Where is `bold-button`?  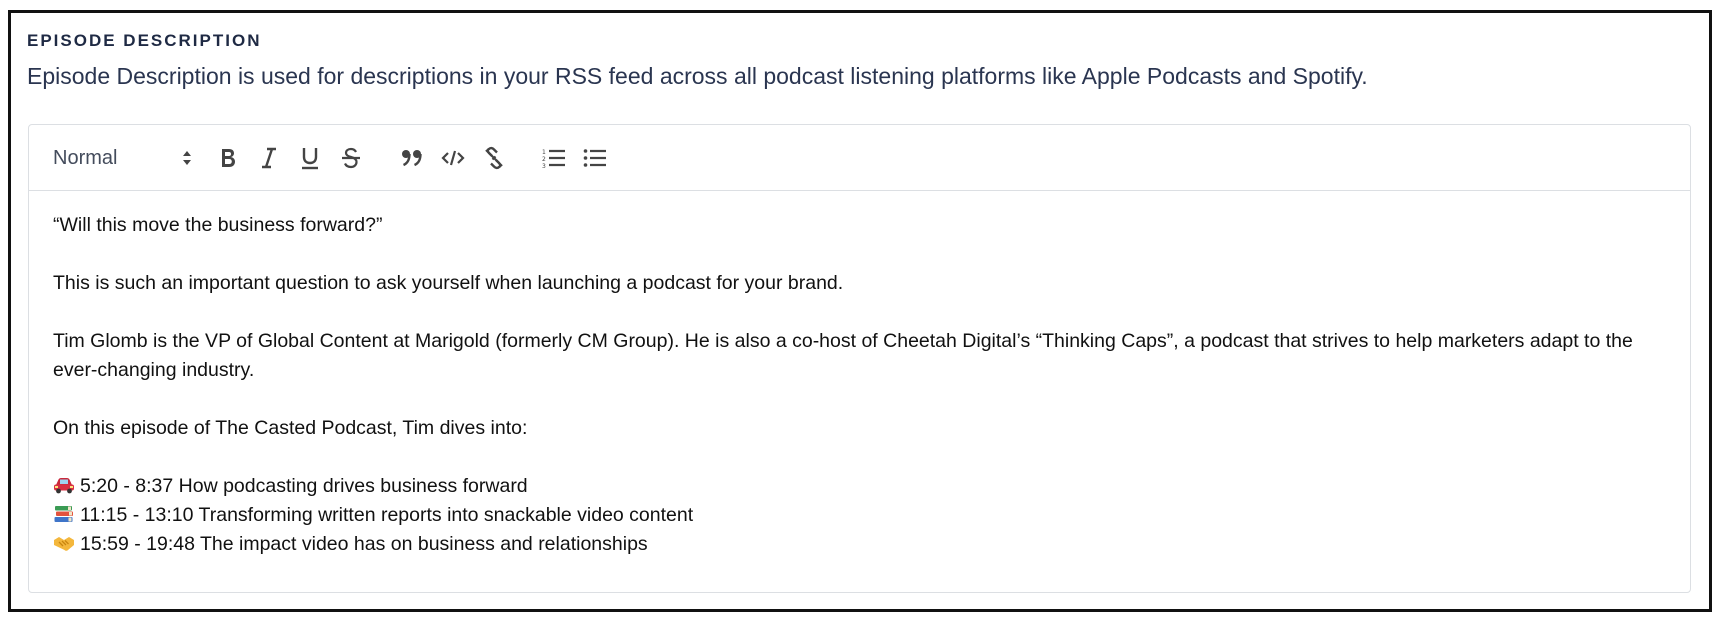
bold-button is located at coordinates (228, 158).